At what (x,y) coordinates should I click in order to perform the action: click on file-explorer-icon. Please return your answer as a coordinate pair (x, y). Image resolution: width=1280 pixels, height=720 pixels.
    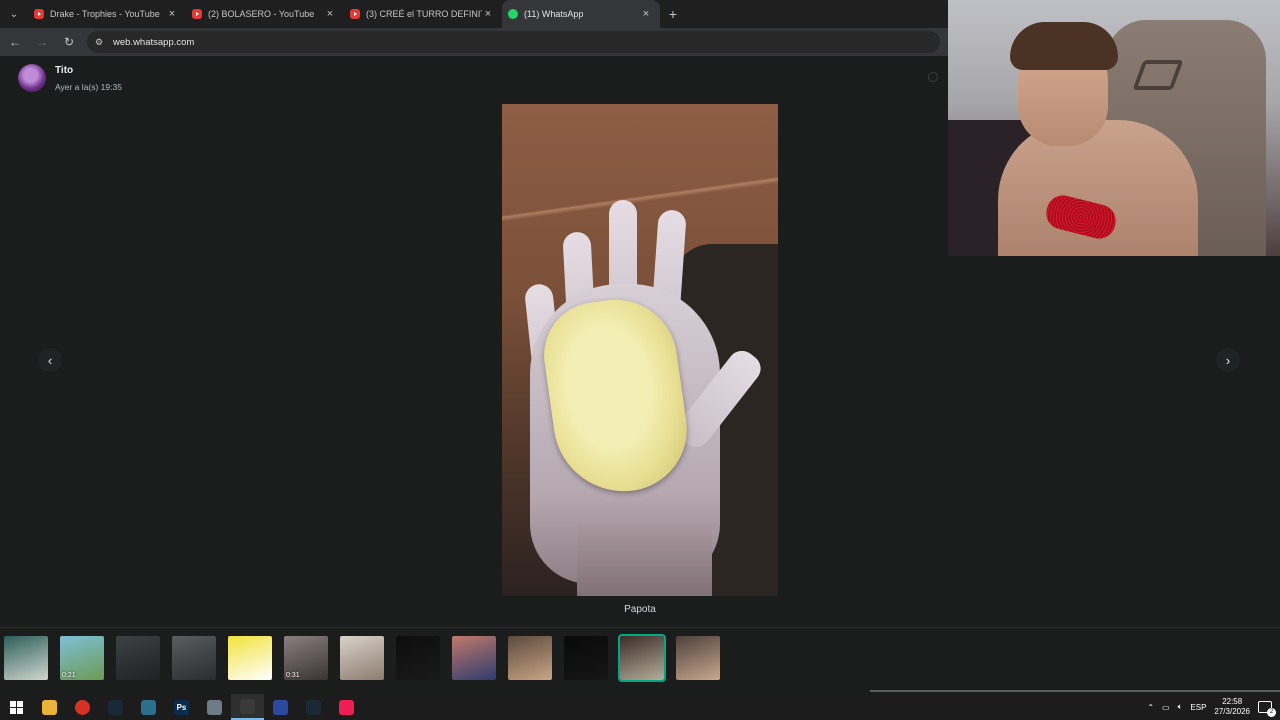
    Looking at the image, I should click on (49, 707).